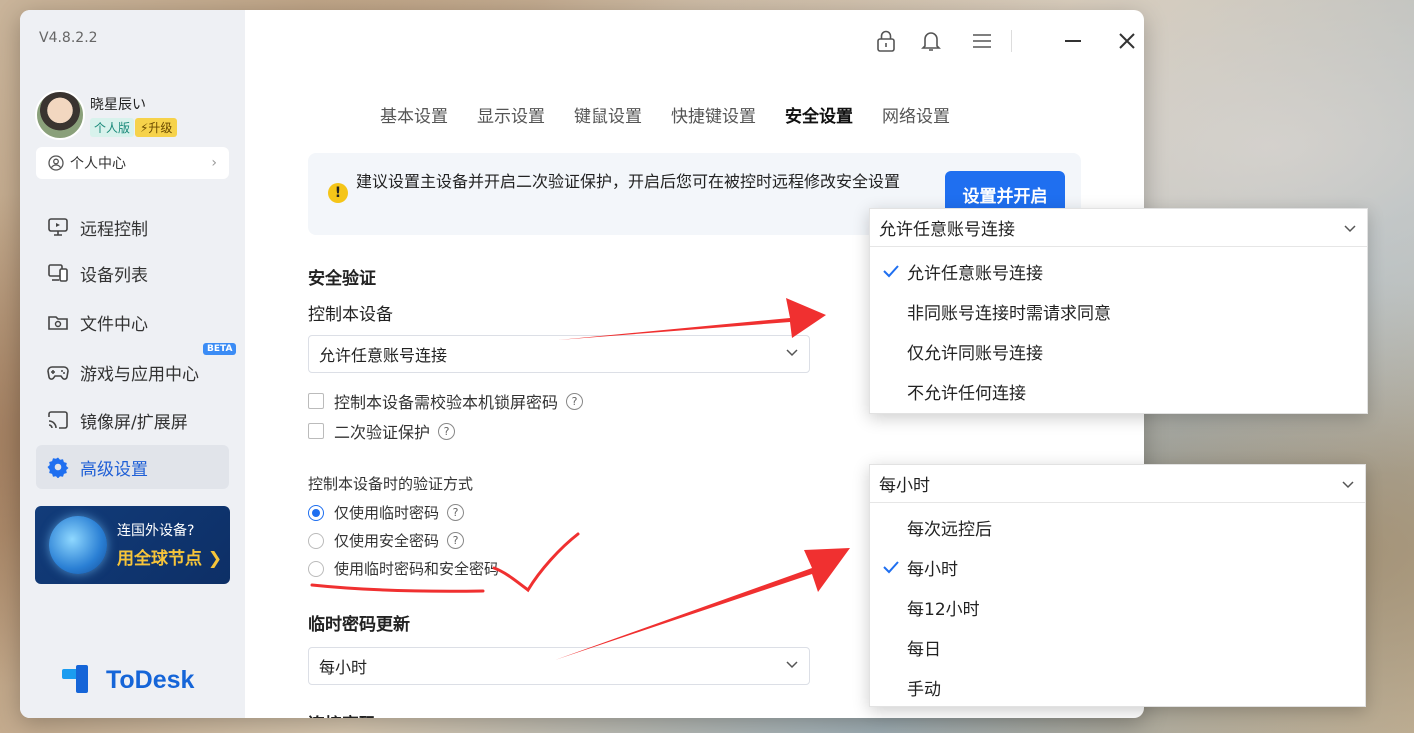 This screenshot has height=733, width=1414. What do you see at coordinates (1117, 527) in the screenshot?
I see `dropdown-option-after-each-session: 每次远控后` at bounding box center [1117, 527].